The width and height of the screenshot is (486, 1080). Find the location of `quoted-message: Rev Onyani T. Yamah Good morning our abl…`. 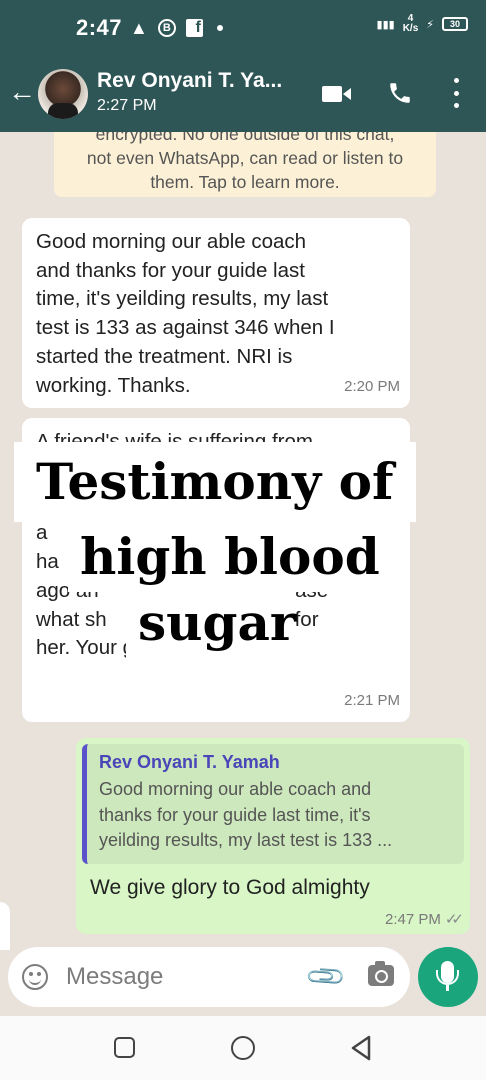

quoted-message: Rev Onyani T. Yamah Good morning our abl… is located at coordinates (273, 804).